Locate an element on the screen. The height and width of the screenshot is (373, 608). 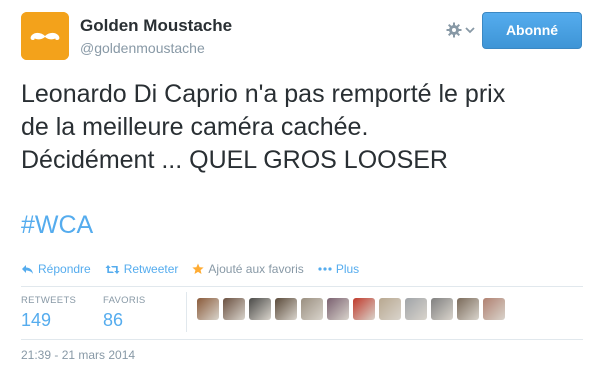
hashtag-link: #WCA is located at coordinates (57, 225).